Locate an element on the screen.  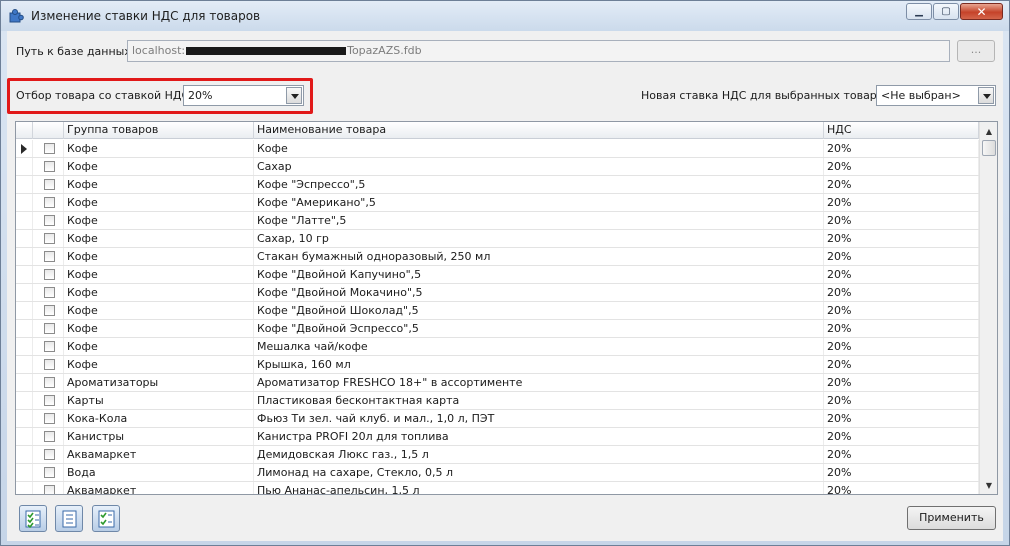
header-indicator is located at coordinates (24, 130).